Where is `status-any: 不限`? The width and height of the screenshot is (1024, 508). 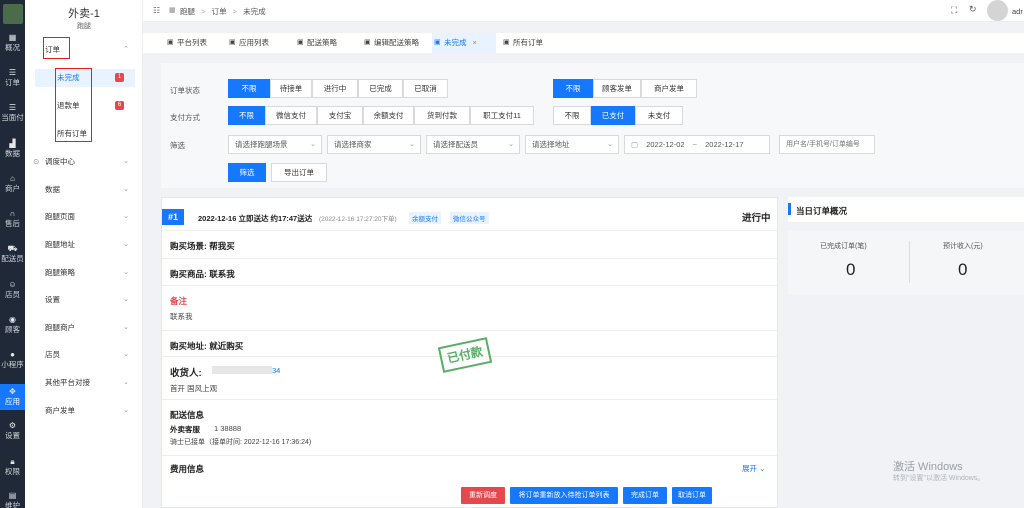 status-any: 不限 is located at coordinates (249, 88).